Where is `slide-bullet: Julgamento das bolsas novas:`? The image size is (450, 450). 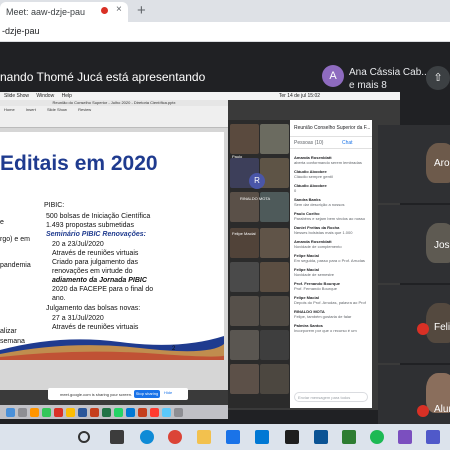
slide-bullet: Julgamento das bolsas novas: is located at coordinates (93, 308).